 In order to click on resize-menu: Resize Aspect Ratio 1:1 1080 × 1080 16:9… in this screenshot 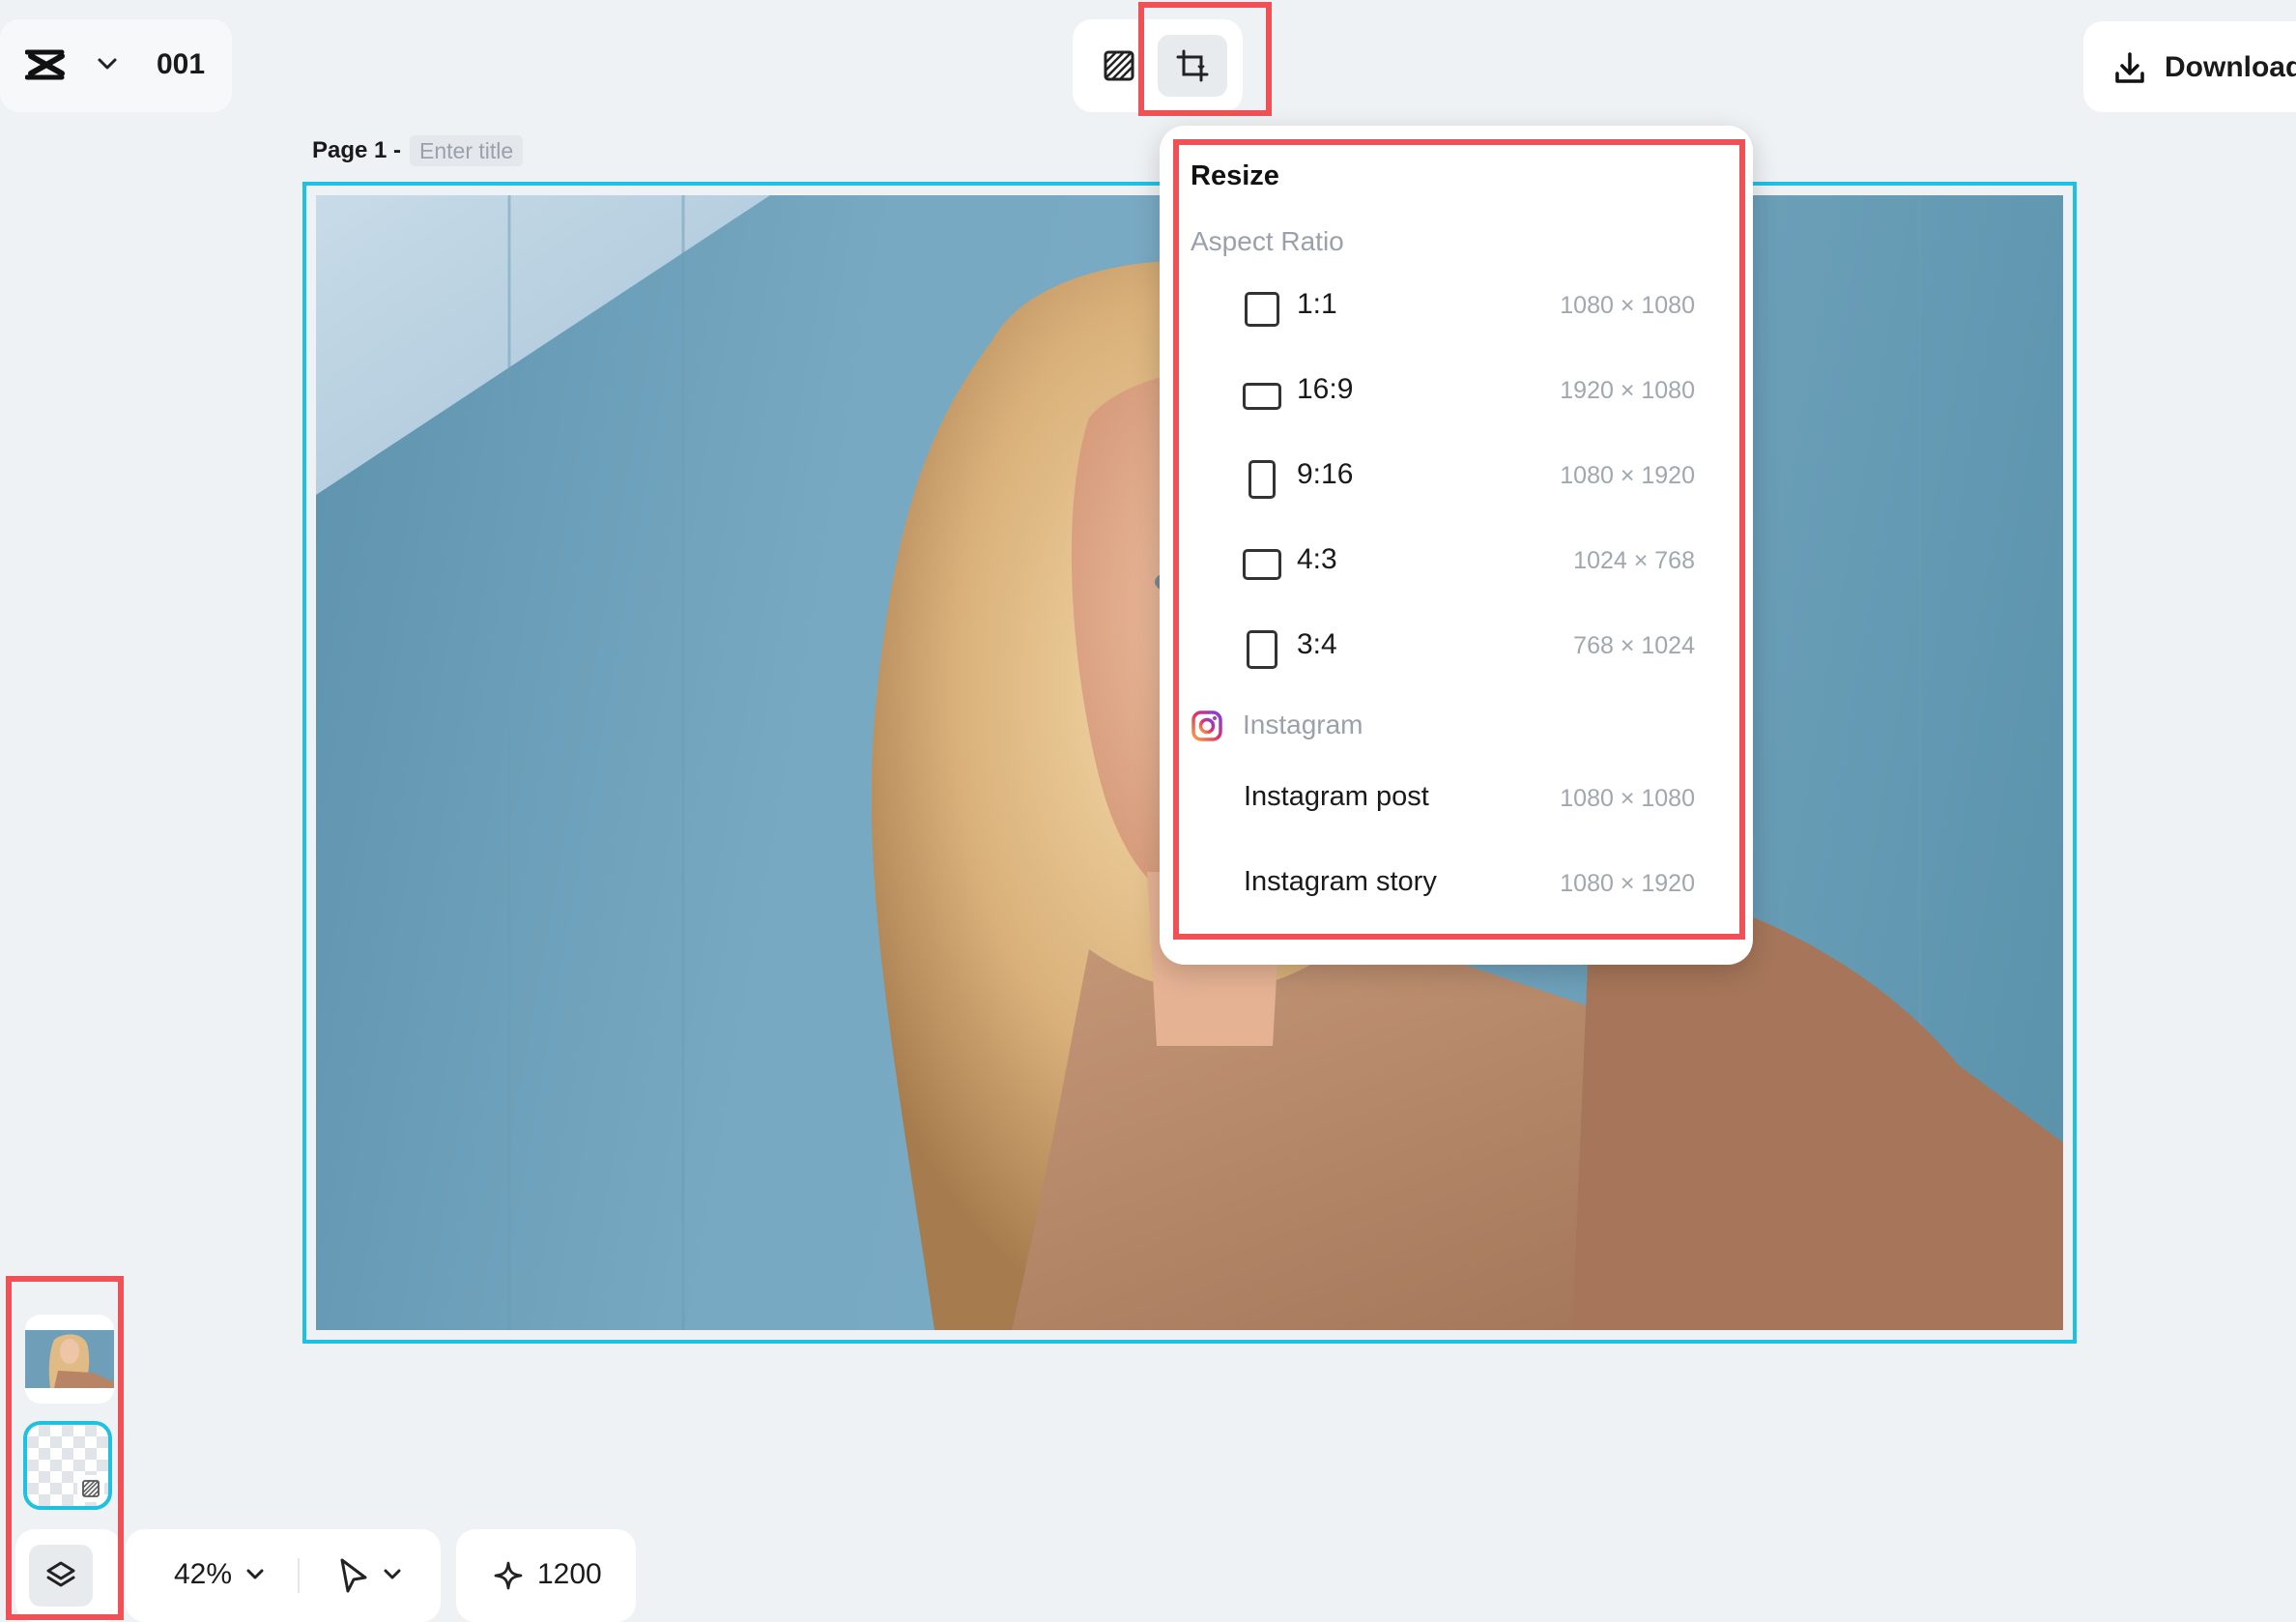, I will do `click(1456, 545)`.